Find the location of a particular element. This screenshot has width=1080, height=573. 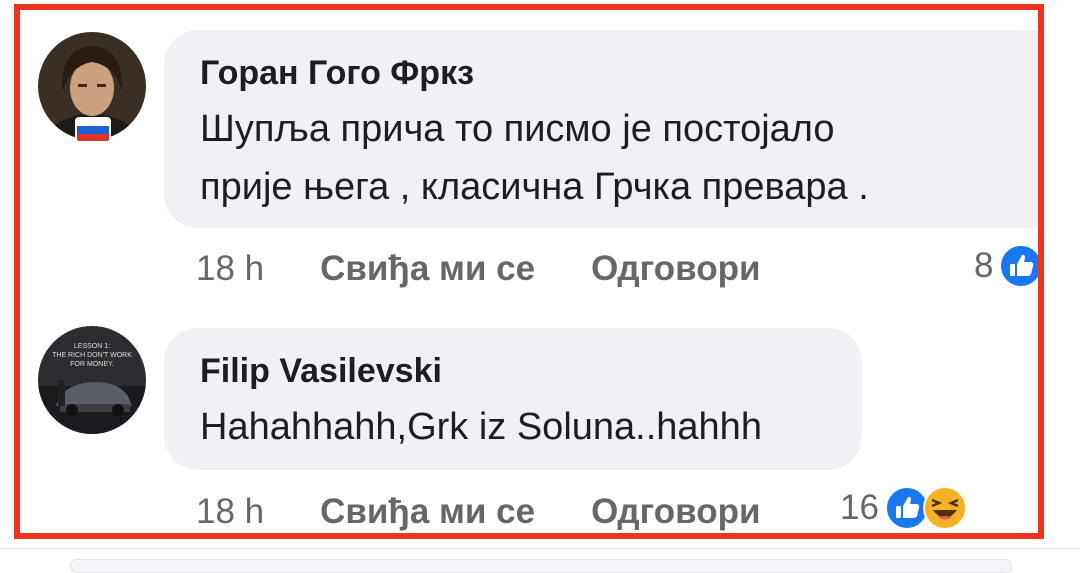

comment-author: Filip Vasilevski is located at coordinates (321, 371).